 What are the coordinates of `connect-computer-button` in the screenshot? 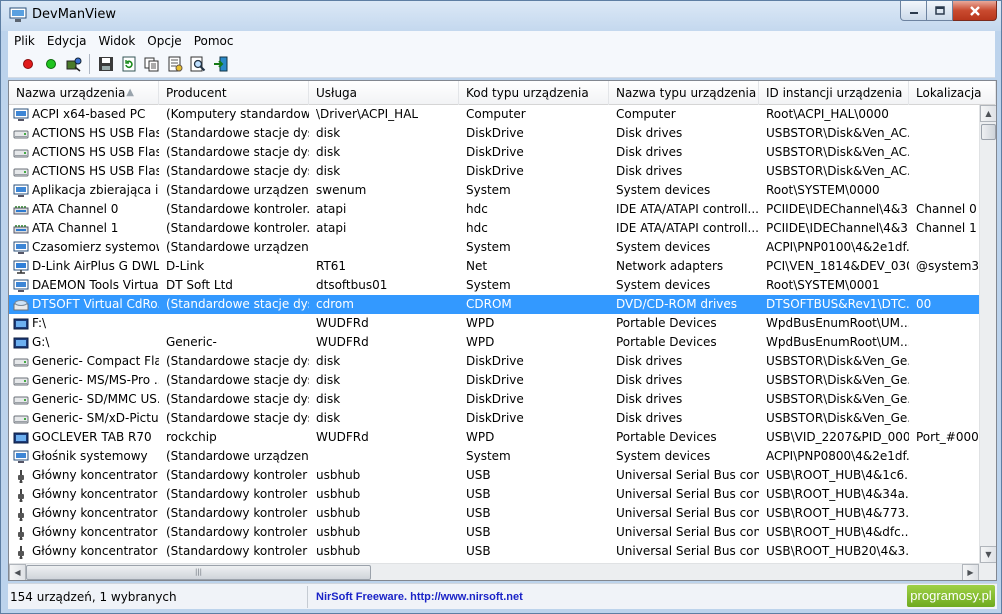 It's located at (73, 64).